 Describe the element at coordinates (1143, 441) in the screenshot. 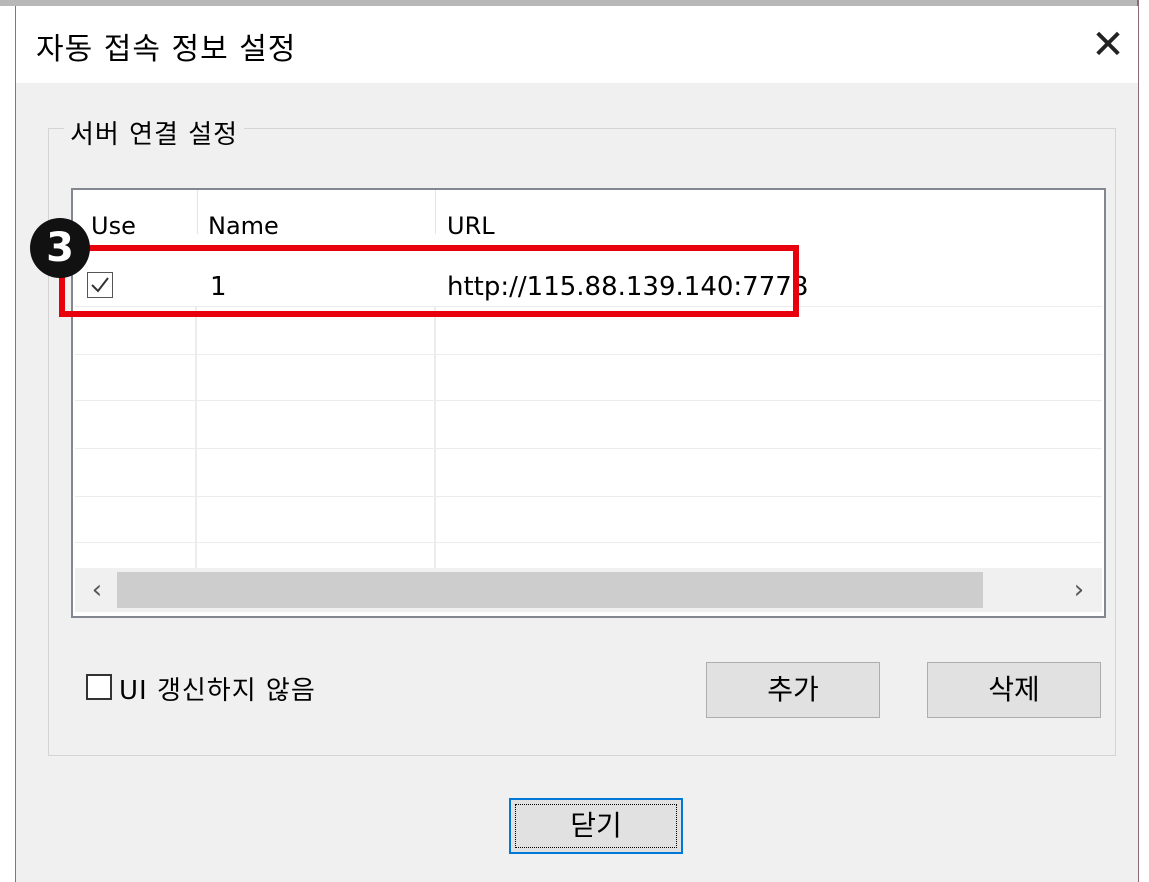

I see `background-window-right` at that location.